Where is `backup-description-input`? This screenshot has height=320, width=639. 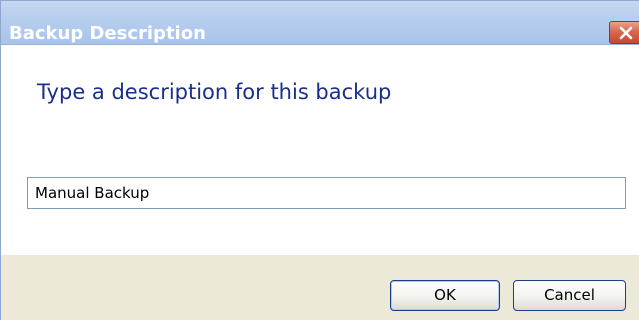
backup-description-input is located at coordinates (326, 193).